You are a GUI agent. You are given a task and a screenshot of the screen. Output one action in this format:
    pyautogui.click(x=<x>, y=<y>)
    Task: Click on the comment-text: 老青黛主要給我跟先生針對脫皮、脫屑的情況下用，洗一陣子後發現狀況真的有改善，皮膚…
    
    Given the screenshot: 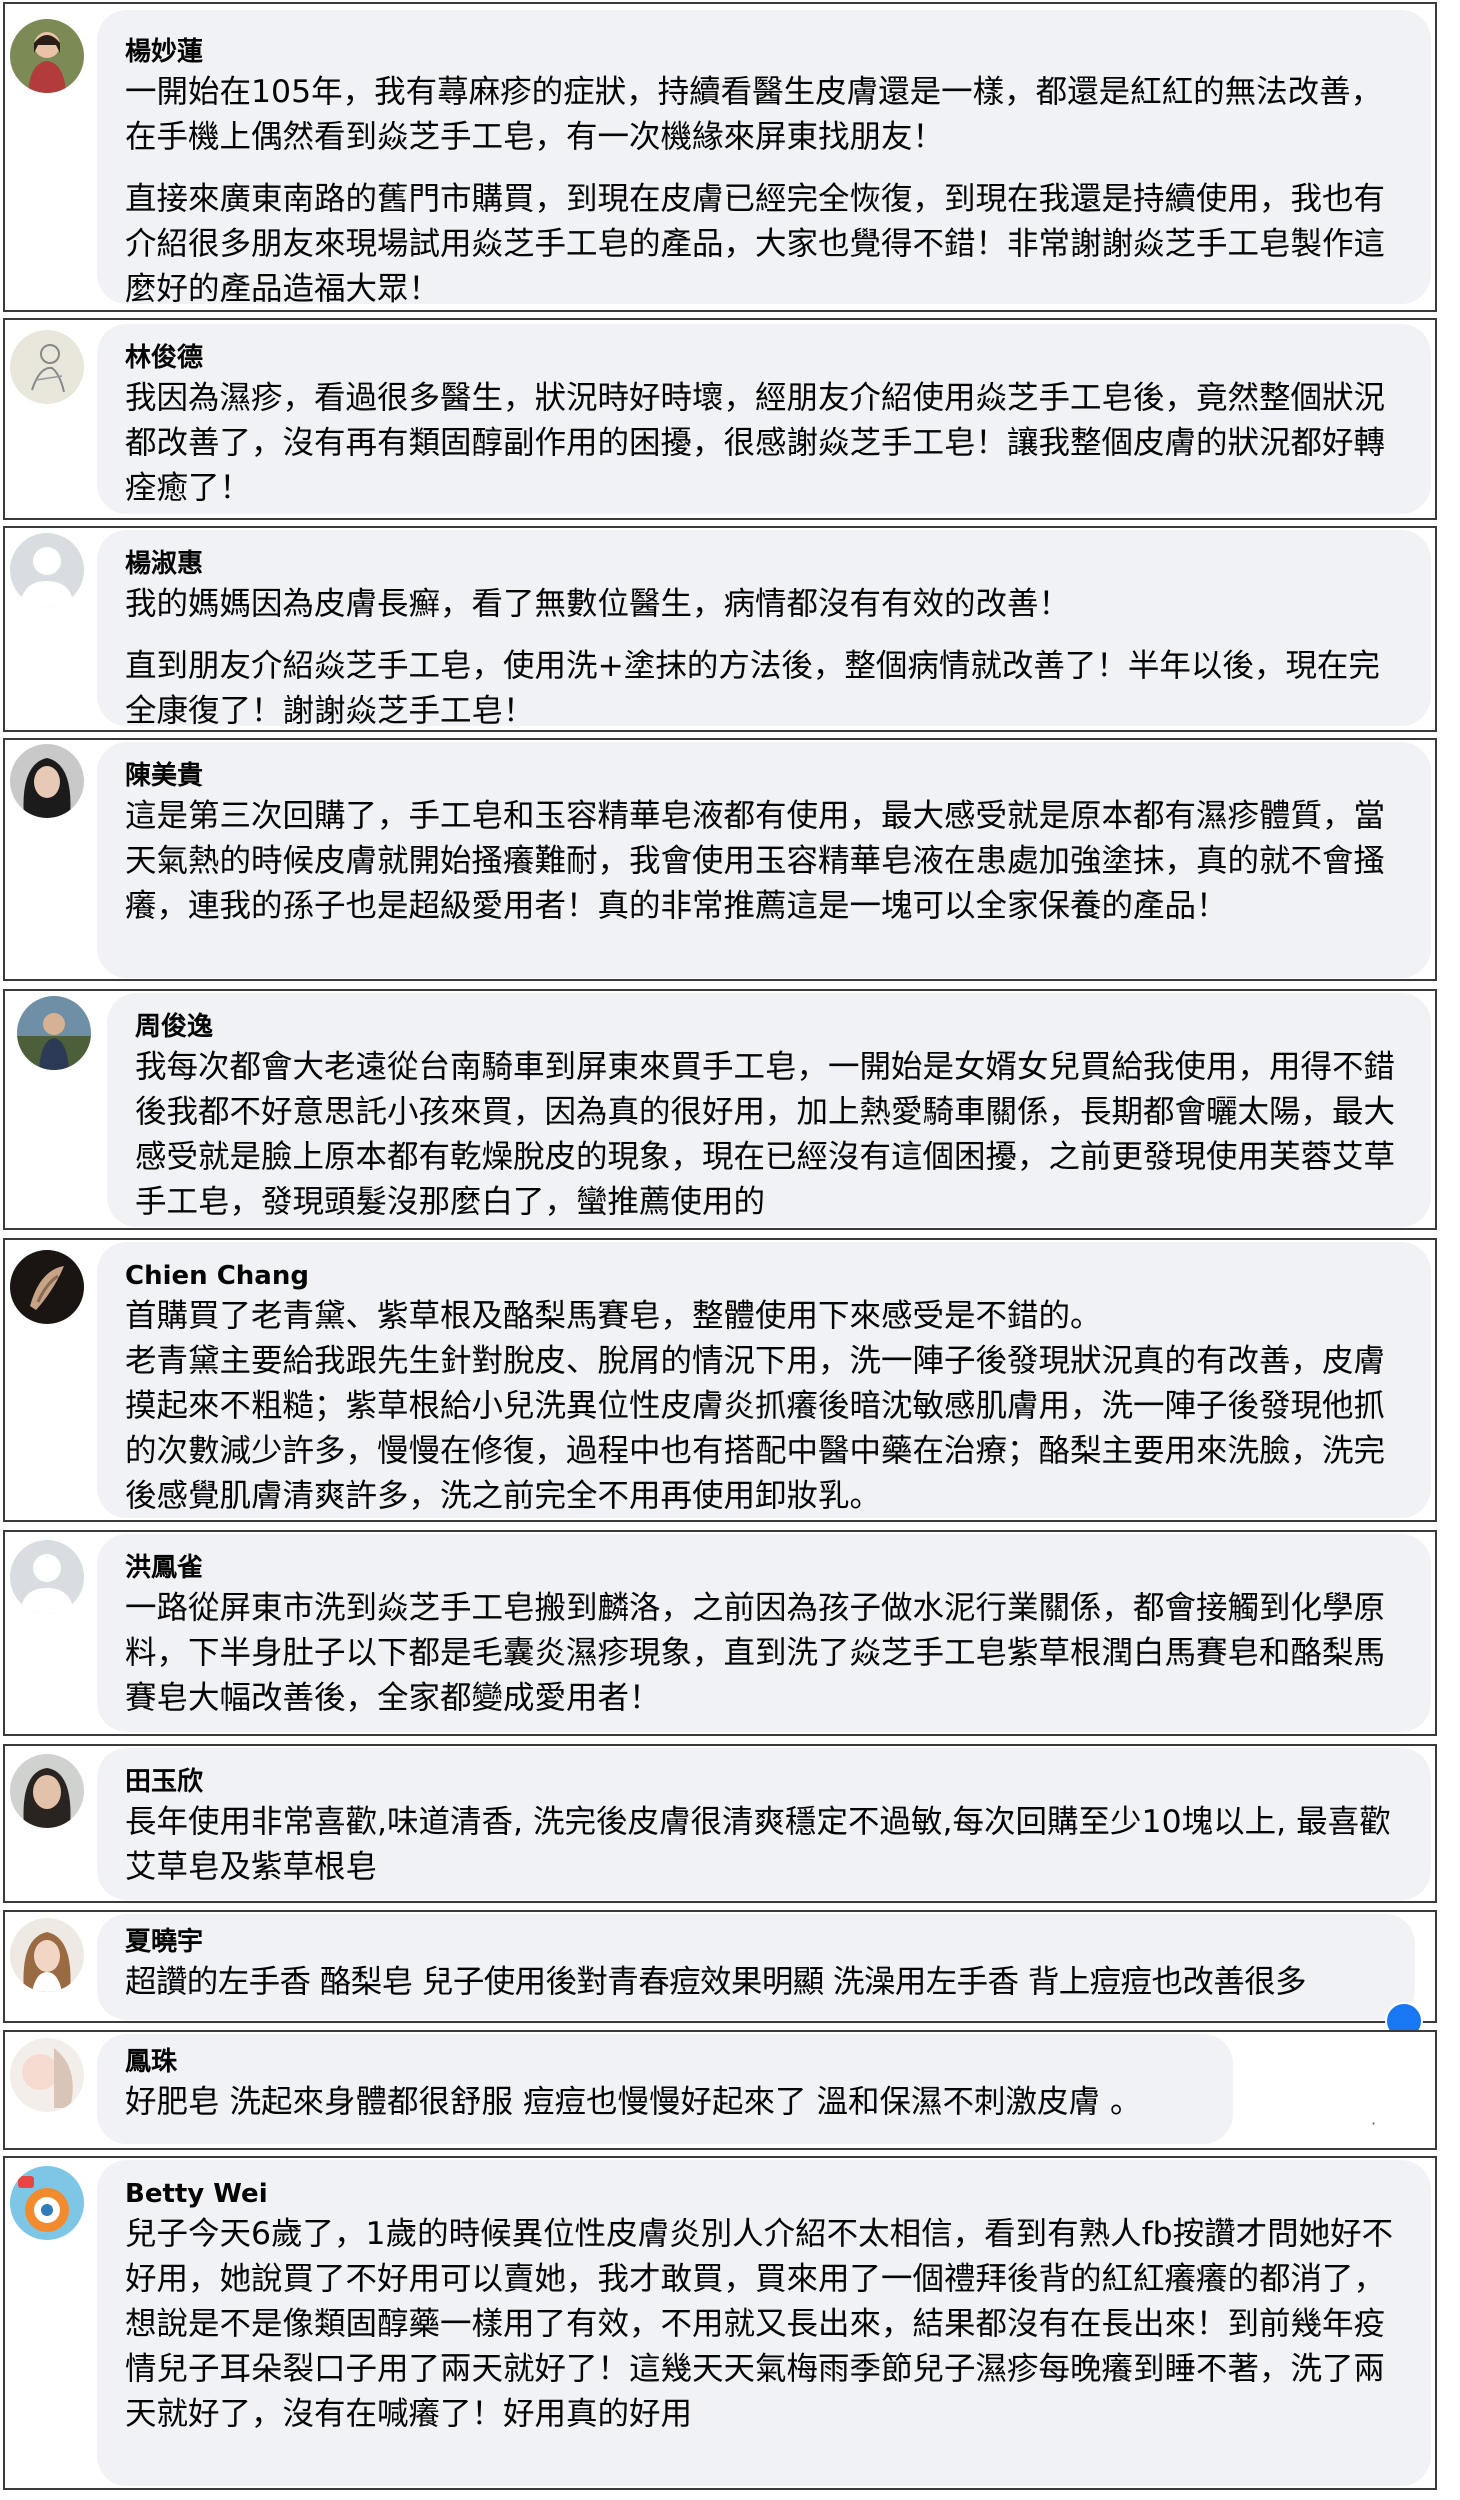 What is the action you would take?
    pyautogui.click(x=755, y=1428)
    